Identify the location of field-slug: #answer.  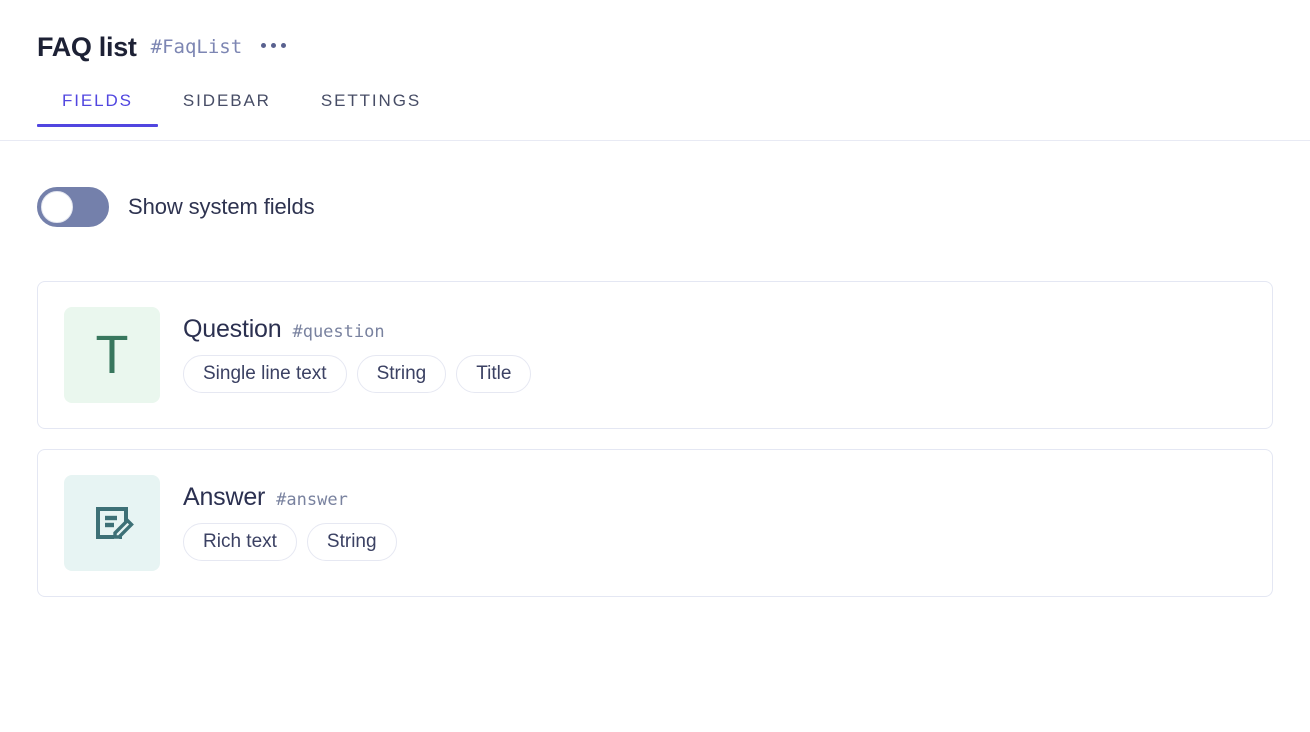
(312, 499).